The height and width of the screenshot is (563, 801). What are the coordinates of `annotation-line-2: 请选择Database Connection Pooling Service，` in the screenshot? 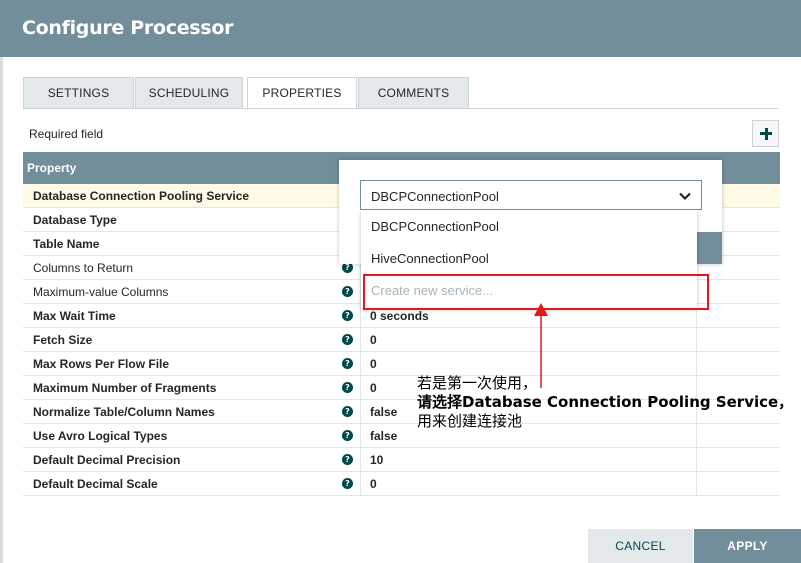 It's located at (605, 402).